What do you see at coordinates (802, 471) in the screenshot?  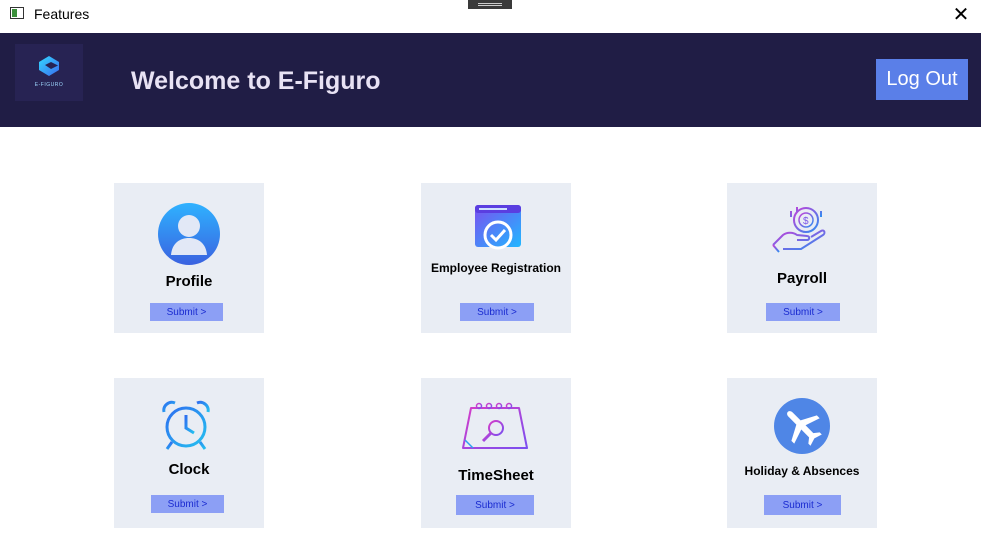 I see `card-label-holiday-absences: Holiday & Absences` at bounding box center [802, 471].